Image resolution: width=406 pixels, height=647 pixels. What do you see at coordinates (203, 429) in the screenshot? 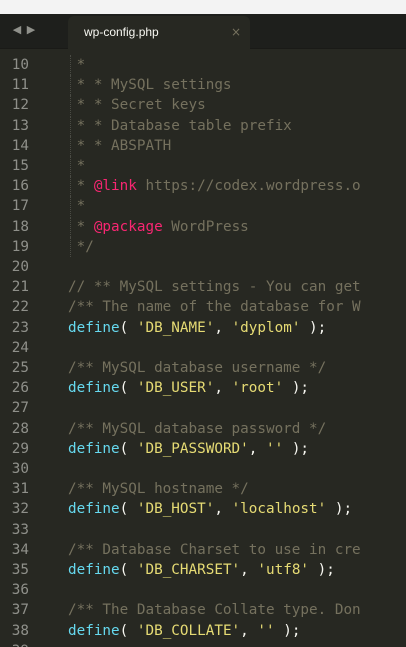
I see `code-line: 28 /** MySQL database password */` at bounding box center [203, 429].